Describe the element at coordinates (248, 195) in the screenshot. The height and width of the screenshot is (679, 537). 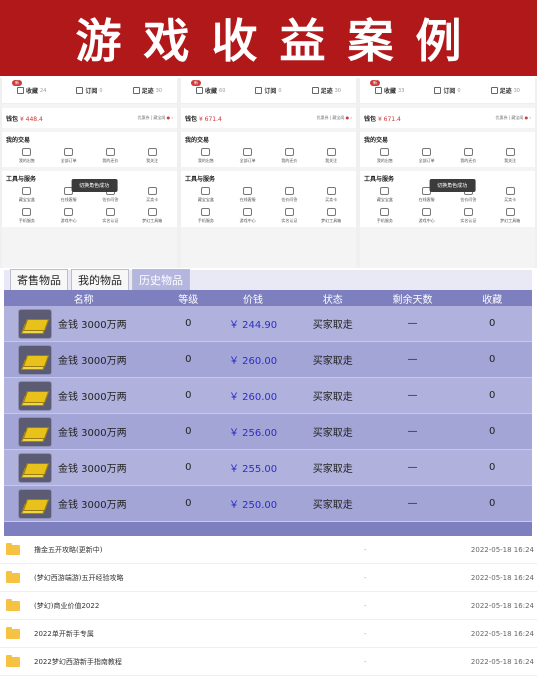
I see `grid-item: 在线客服` at that location.